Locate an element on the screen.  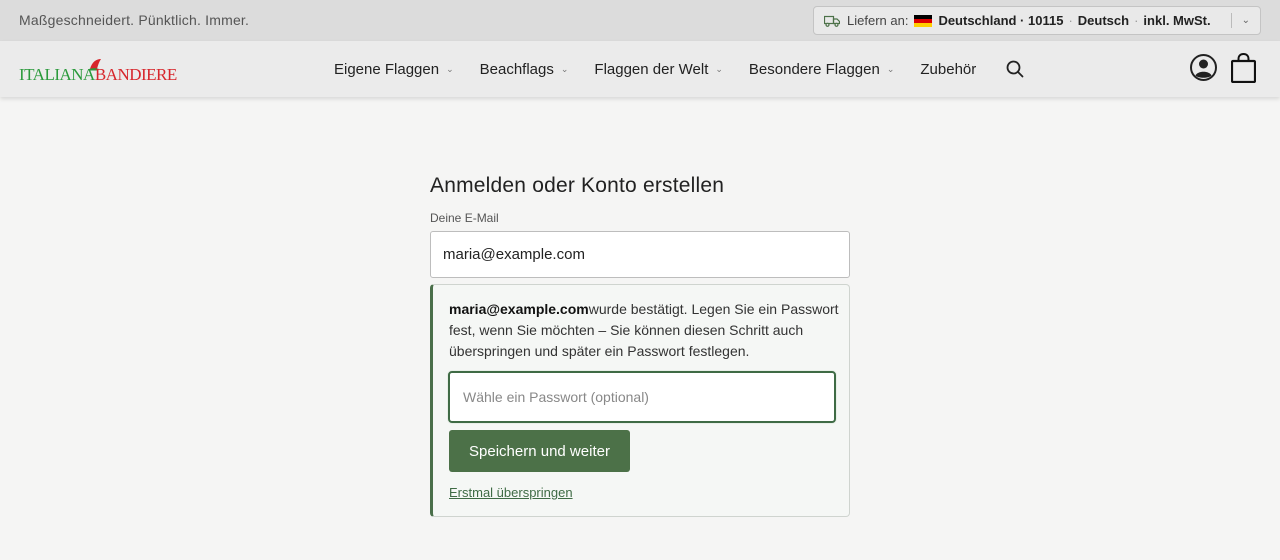
language: Deutsch is located at coordinates (1103, 20).